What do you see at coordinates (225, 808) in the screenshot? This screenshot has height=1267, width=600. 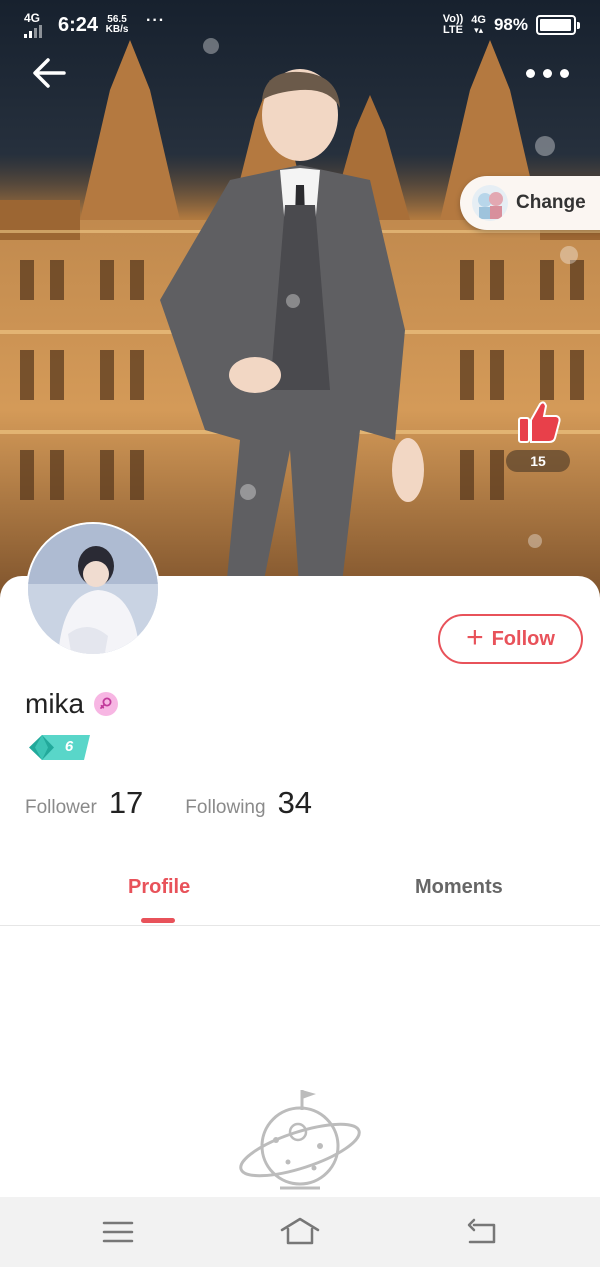 I see `following-label: Following` at bounding box center [225, 808].